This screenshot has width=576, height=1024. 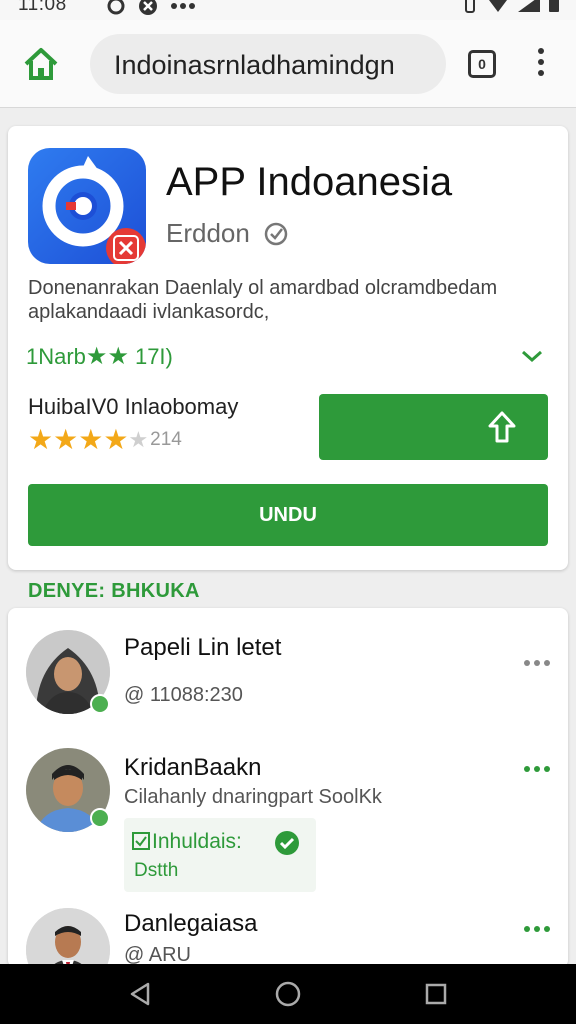 What do you see at coordinates (276, 234) in the screenshot?
I see `verified-icon` at bounding box center [276, 234].